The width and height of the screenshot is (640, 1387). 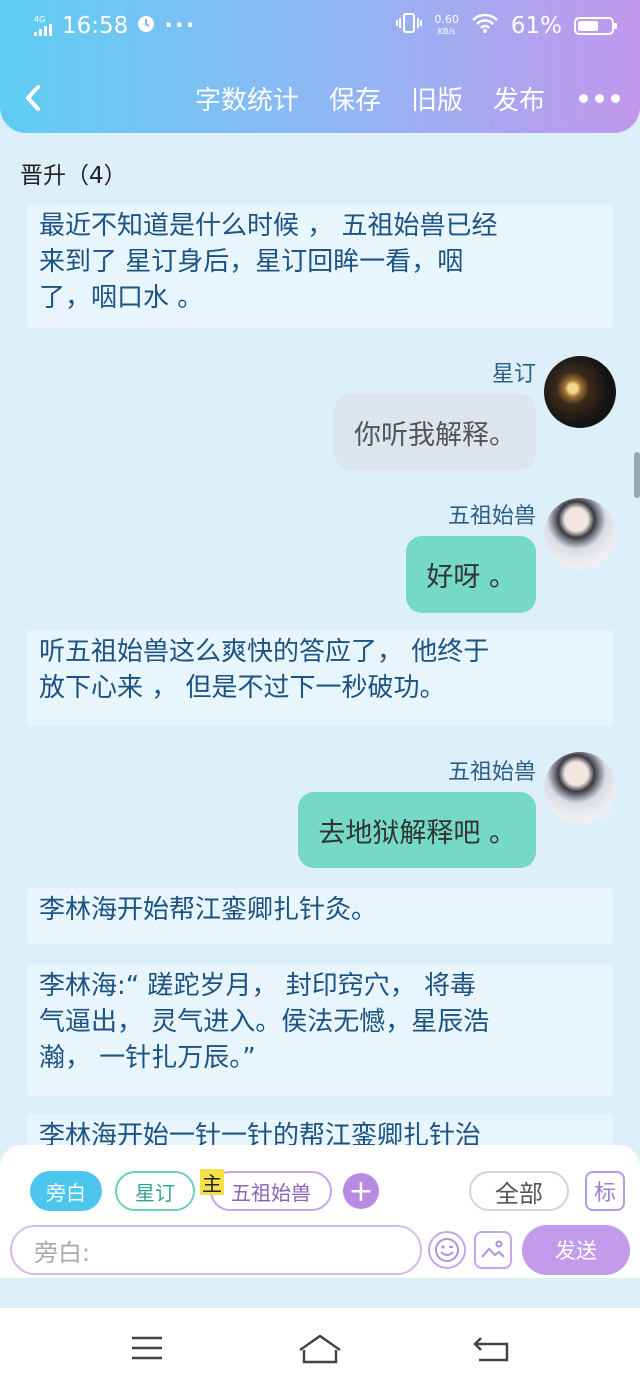 What do you see at coordinates (447, 1250) in the screenshot?
I see `emoji-icon` at bounding box center [447, 1250].